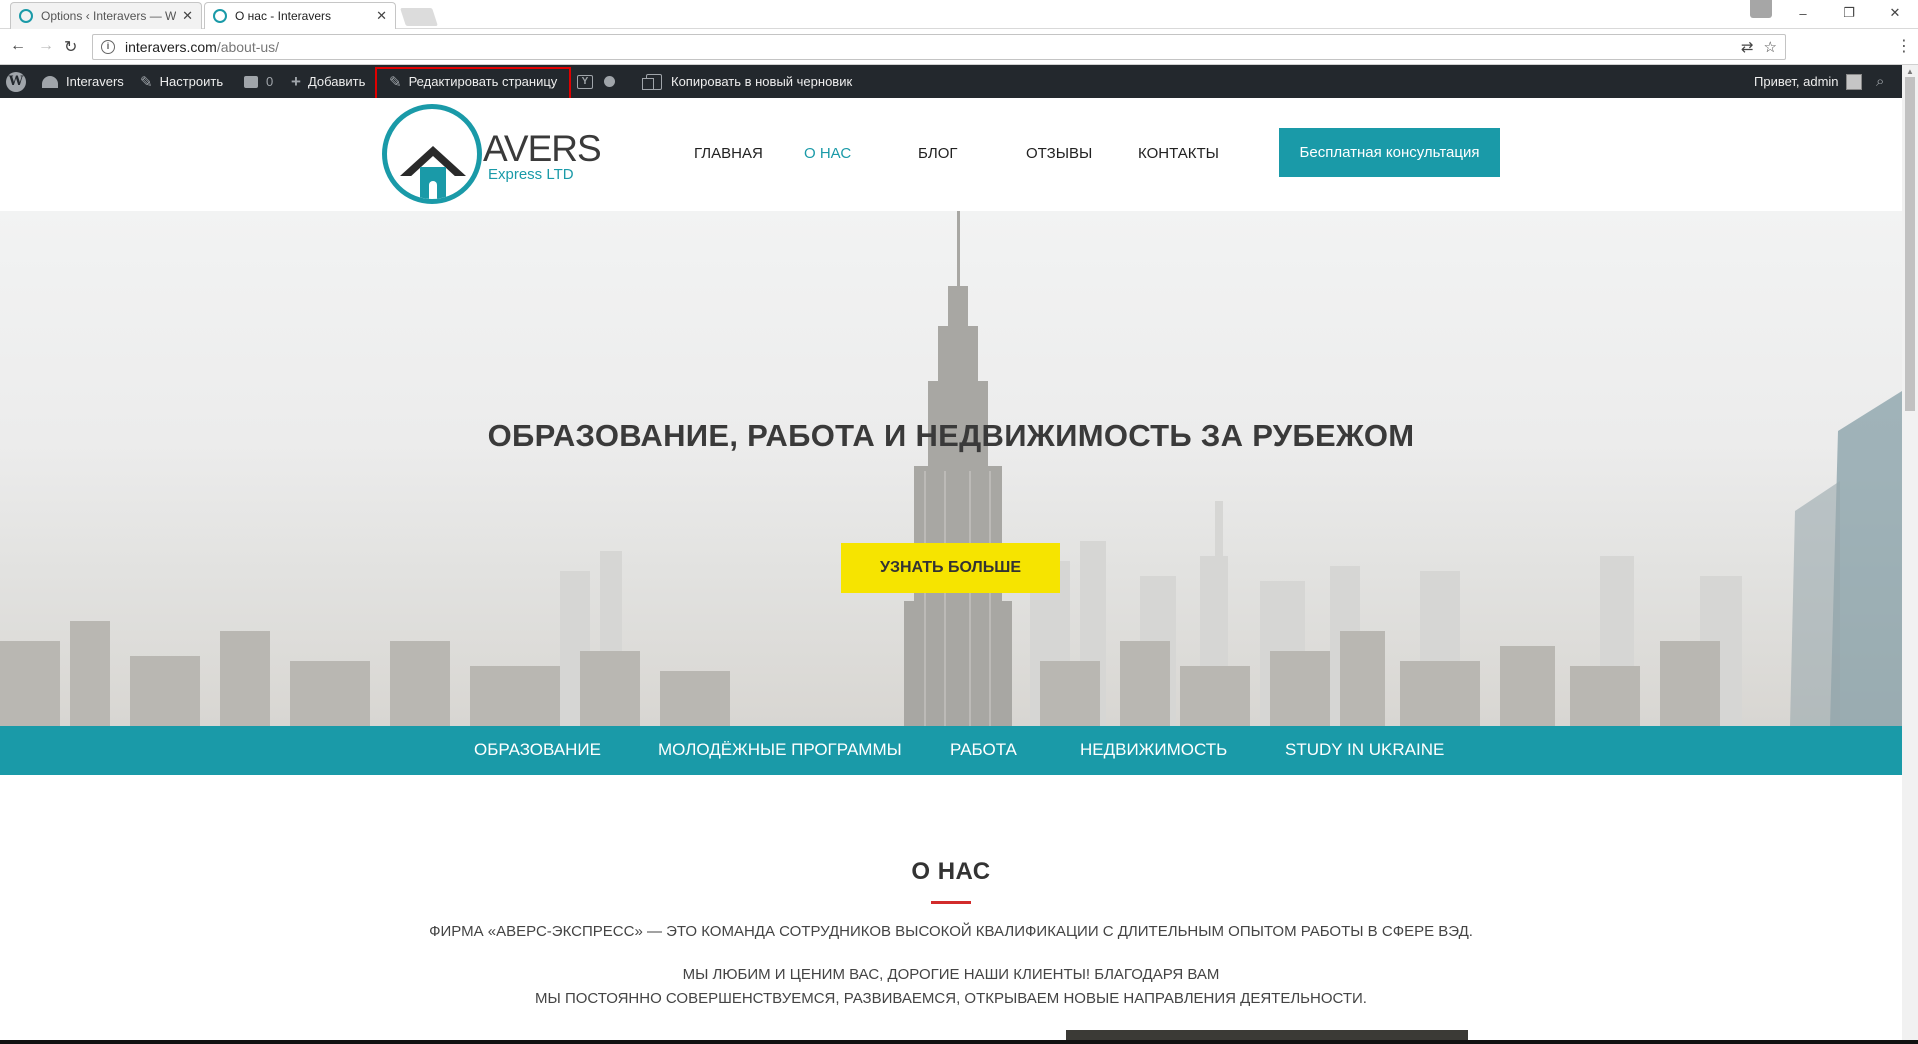 Image resolution: width=1918 pixels, height=1044 pixels. I want to click on about-title: О НАС, so click(951, 871).